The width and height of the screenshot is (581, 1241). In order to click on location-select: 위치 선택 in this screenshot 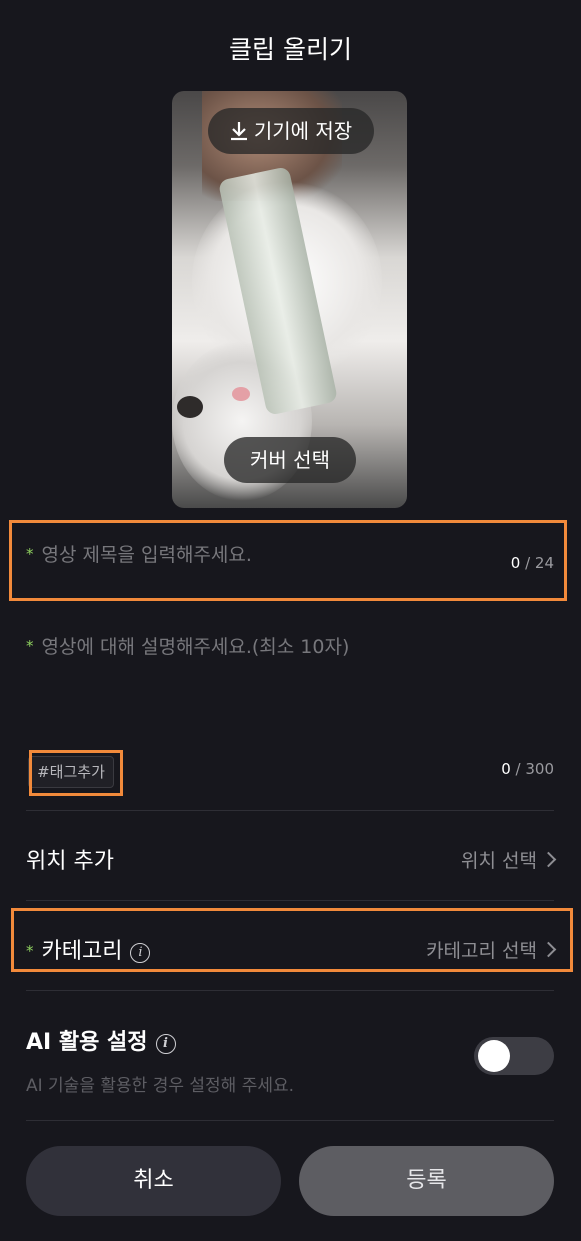, I will do `click(509, 859)`.